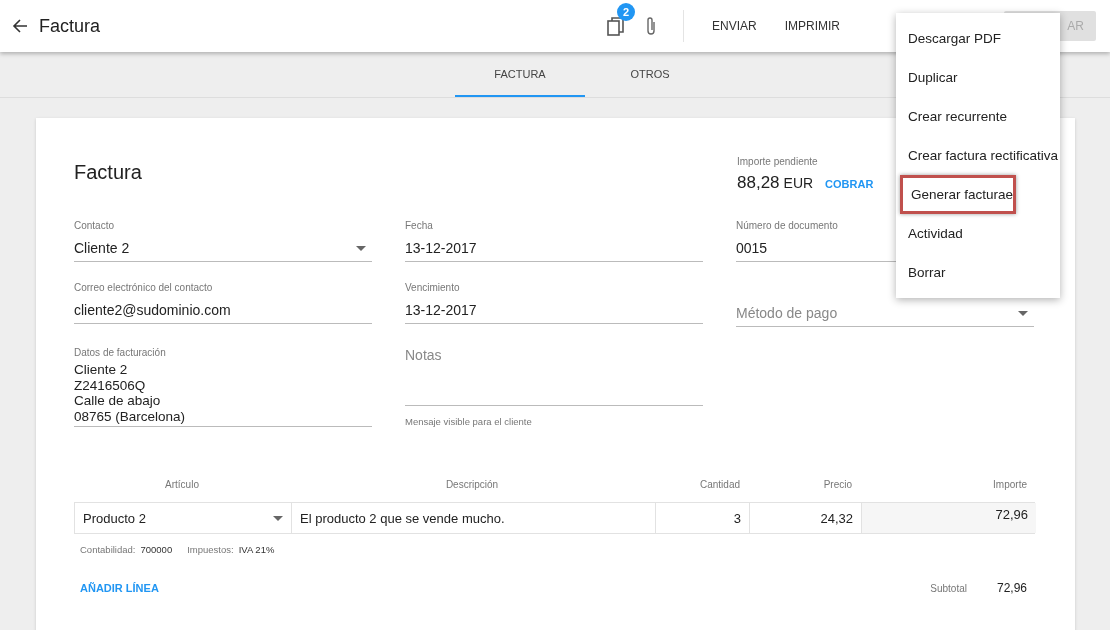 This screenshot has width=1110, height=630. I want to click on field-hint: Mensaje visible para el cliente, so click(469, 421).